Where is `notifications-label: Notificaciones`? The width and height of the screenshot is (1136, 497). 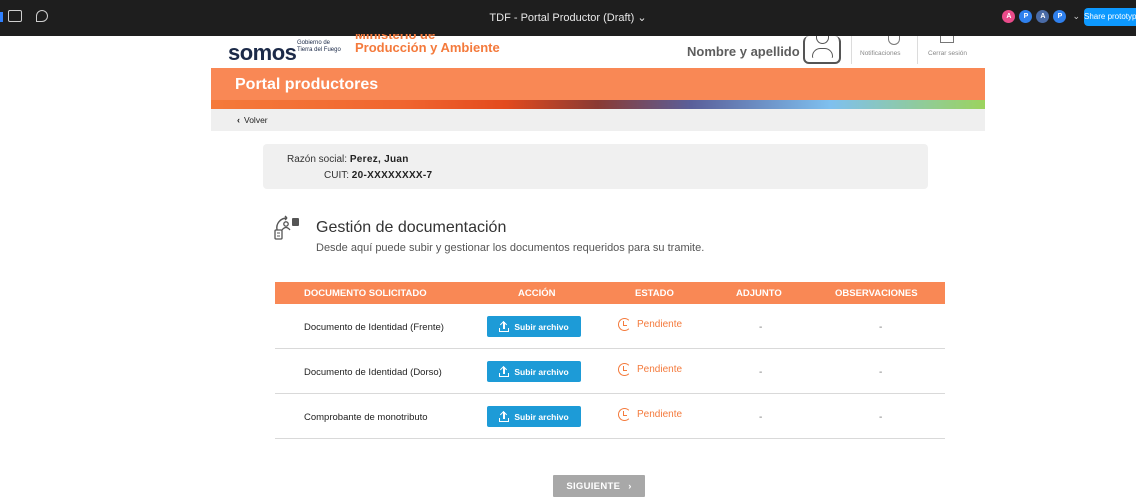
notifications-label: Notificaciones is located at coordinates (880, 53).